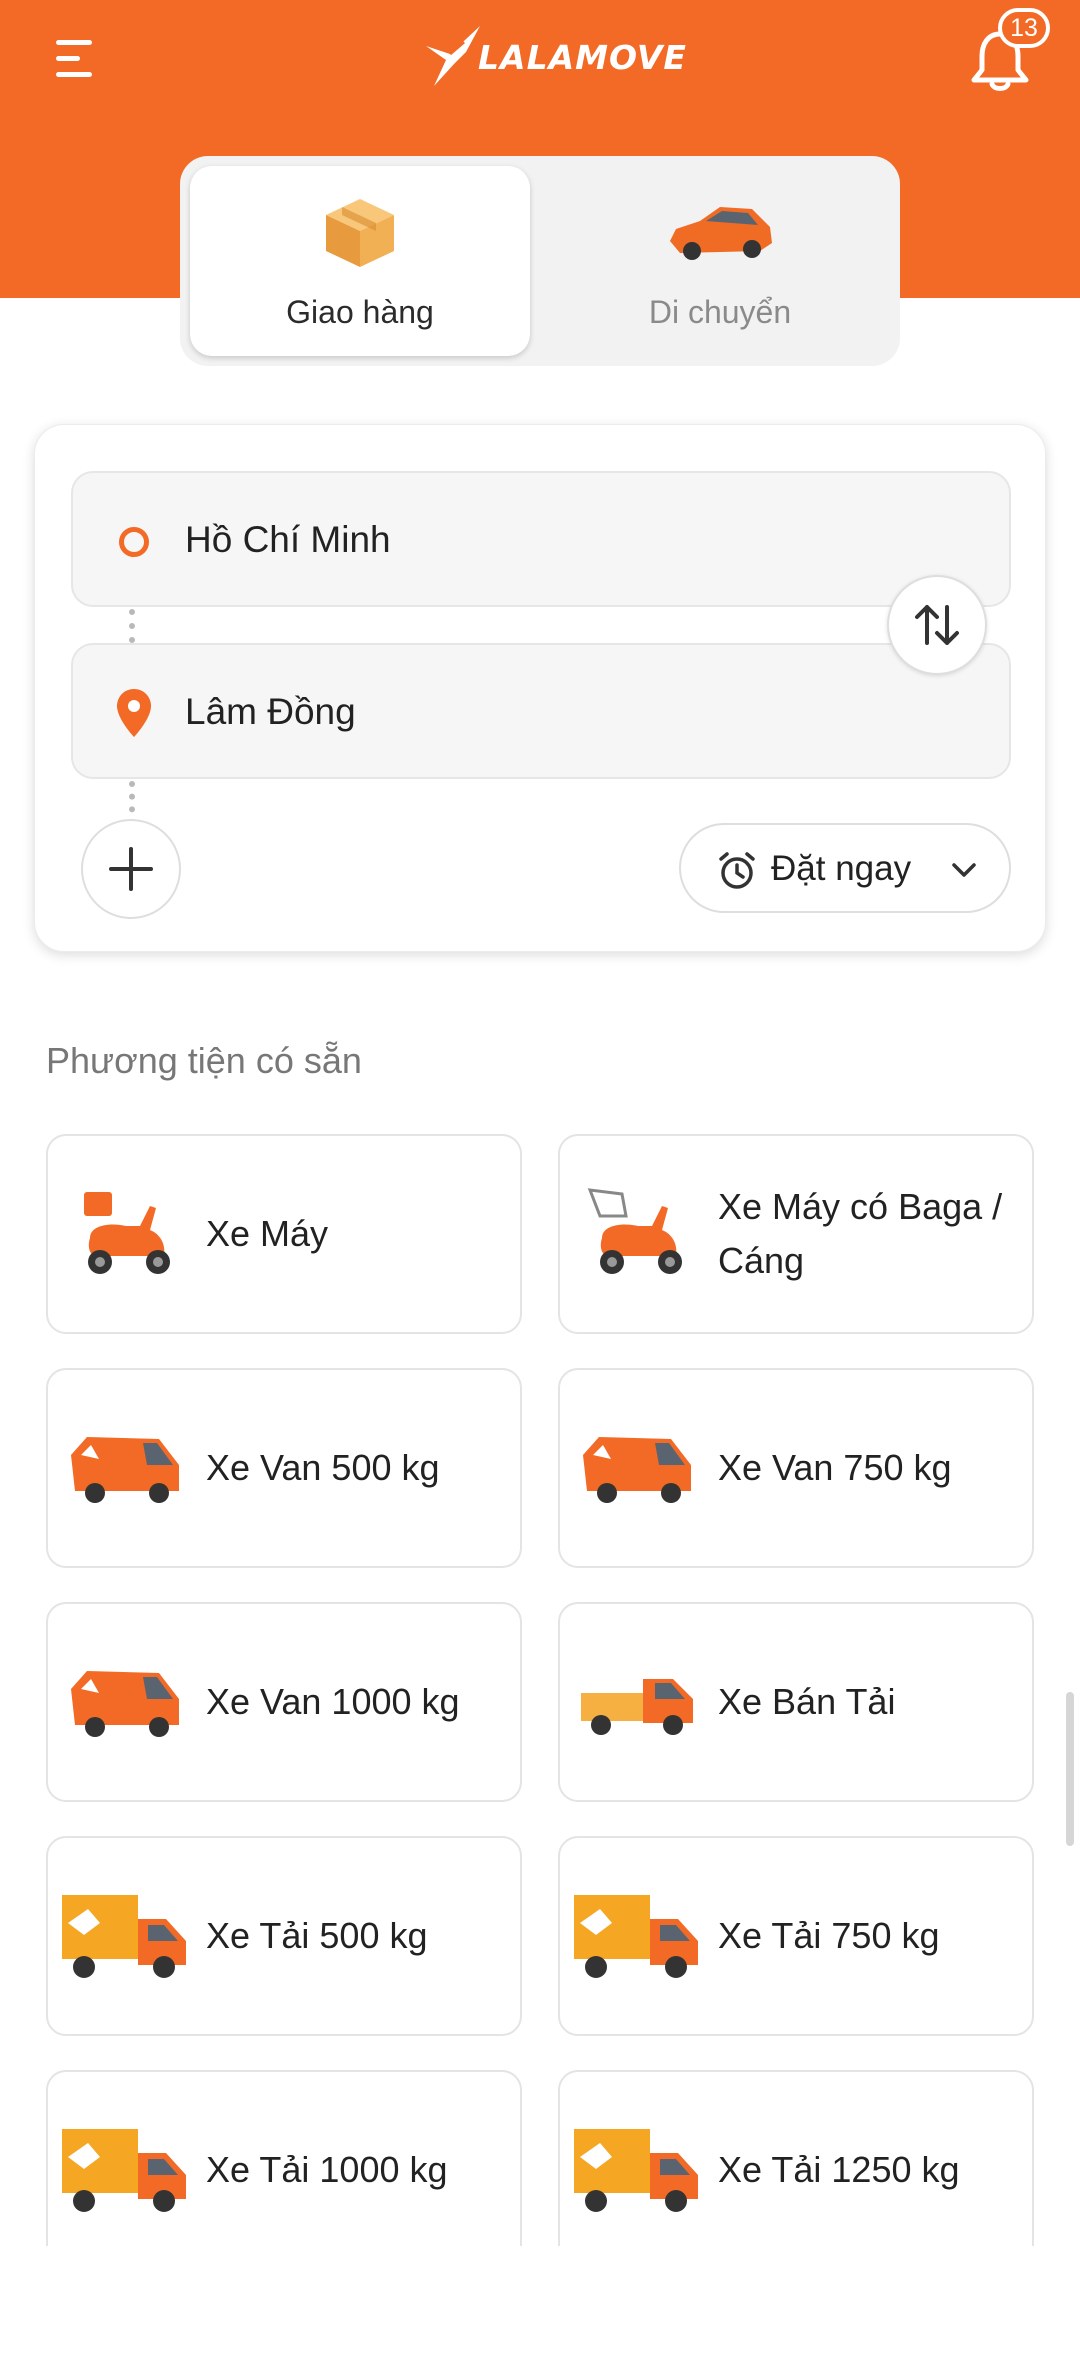 The image size is (1080, 2372). I want to click on vehicle-card-truck-750: Xe Tải 750 kg, so click(796, 1936).